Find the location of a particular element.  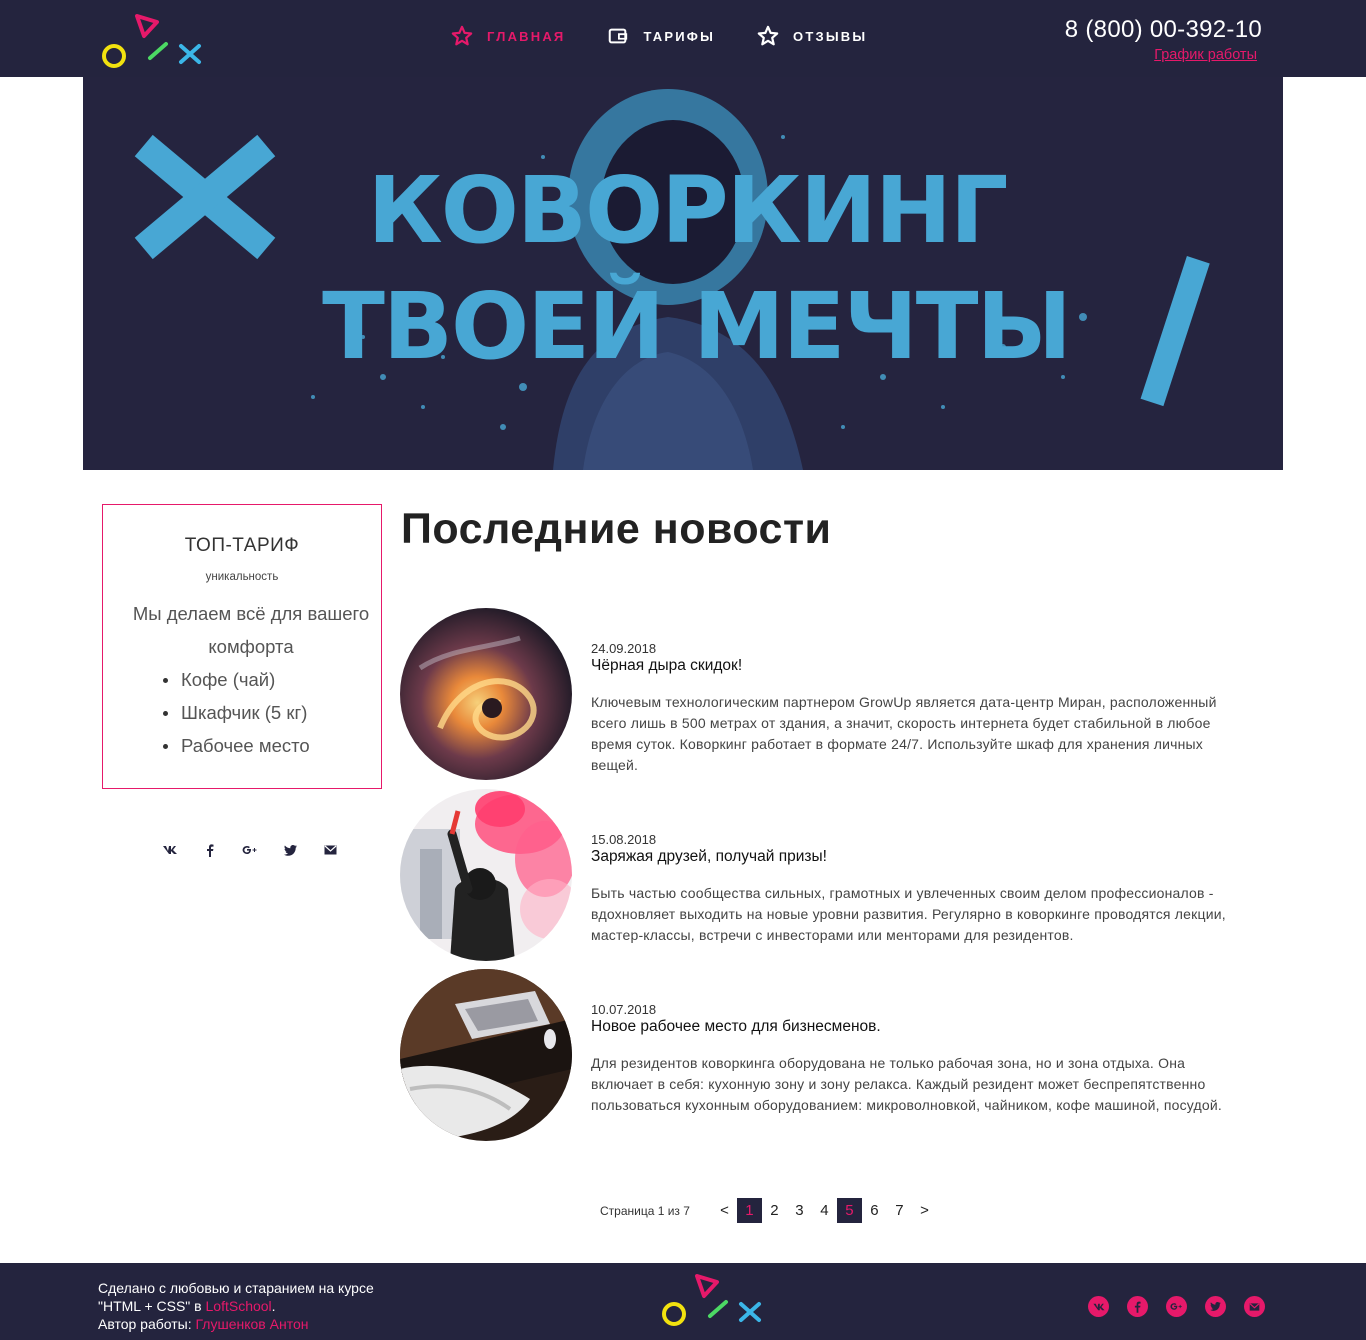

news-date: 10.07.2018 is located at coordinates (624, 1009).